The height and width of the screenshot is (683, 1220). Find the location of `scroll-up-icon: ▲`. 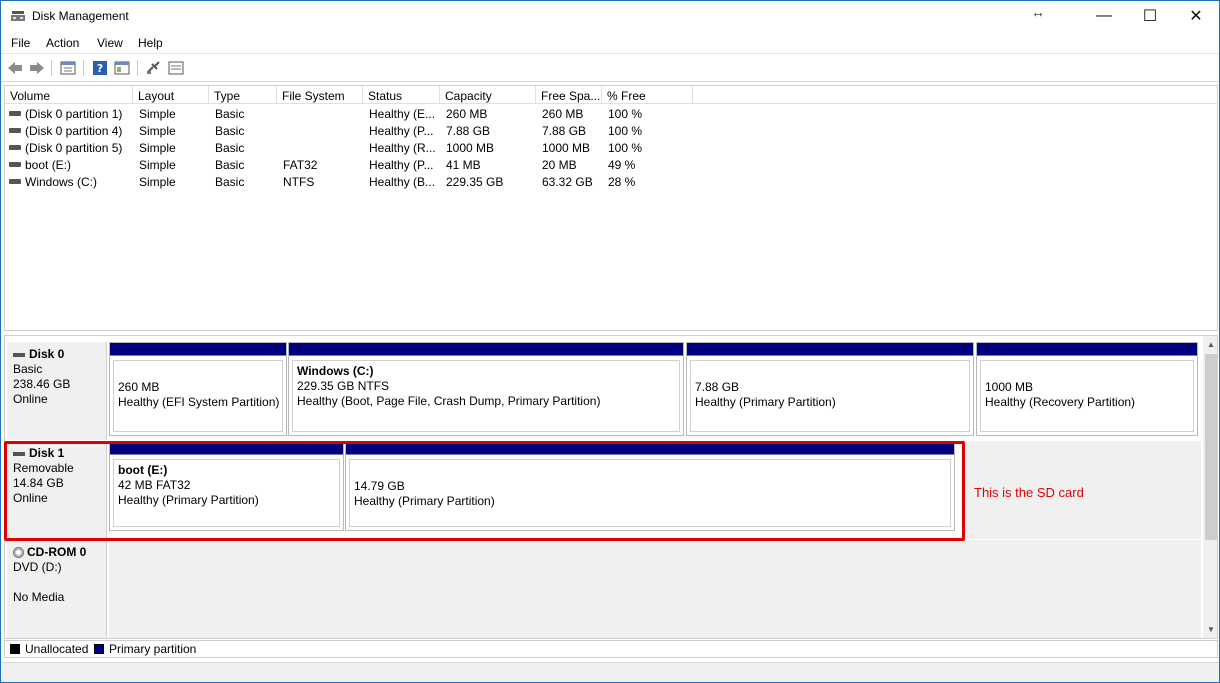

scroll-up-icon: ▲ is located at coordinates (1211, 344).